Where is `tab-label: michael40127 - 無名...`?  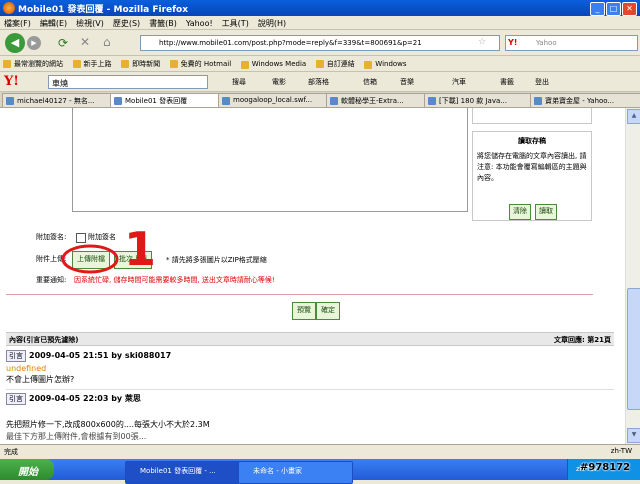 tab-label: michael40127 - 無名... is located at coordinates (56, 101).